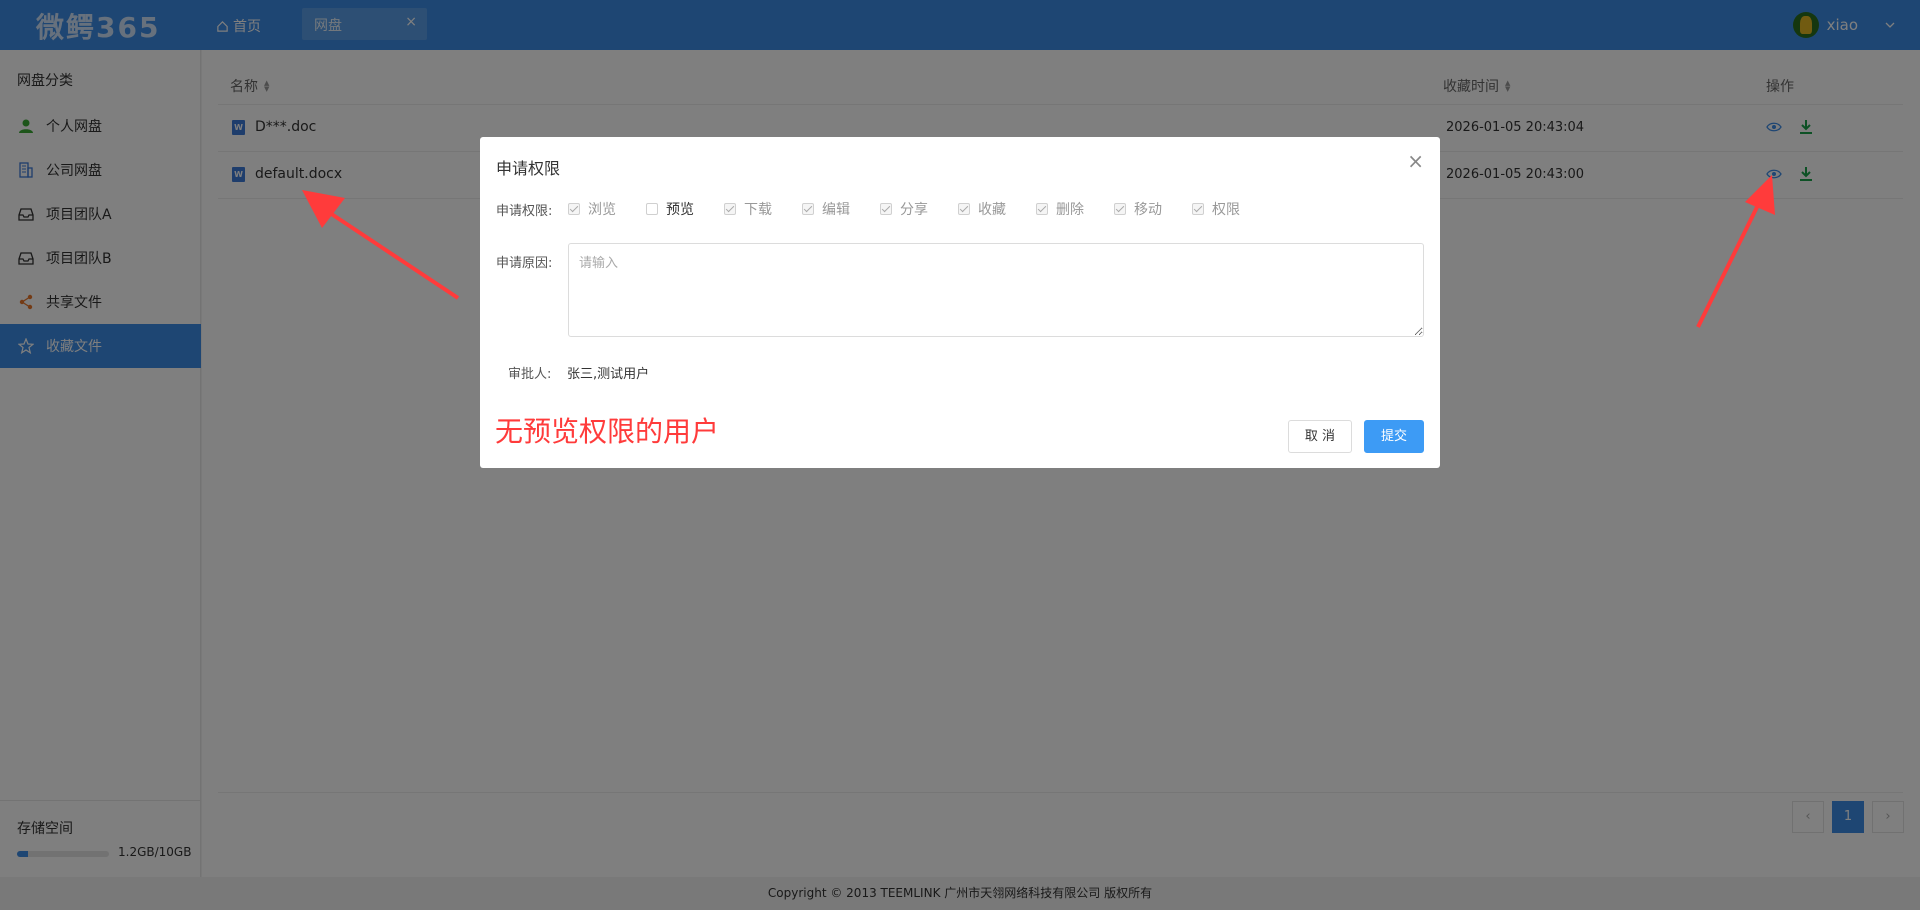 Image resolution: width=1920 pixels, height=910 pixels. I want to click on checkbox-label: 预览, so click(680, 209).